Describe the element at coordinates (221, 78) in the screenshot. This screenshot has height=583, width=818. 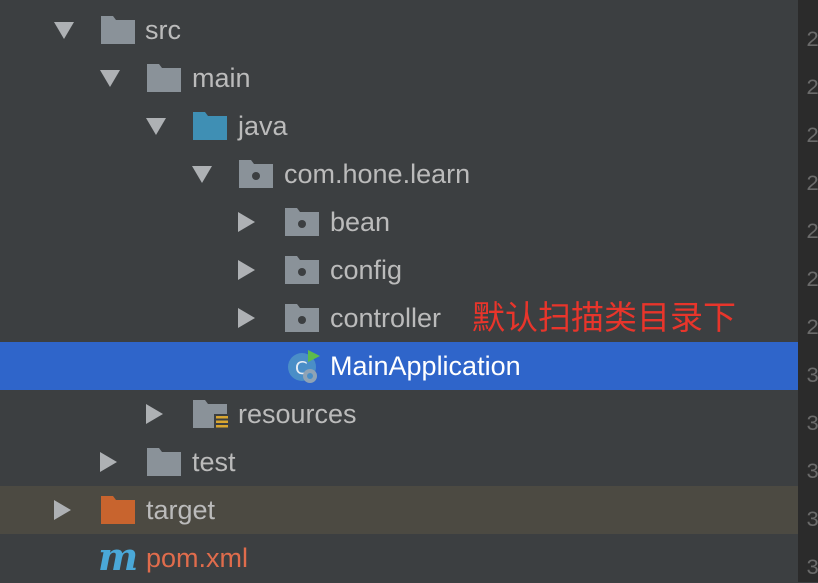
I see `tree-label-main: main` at that location.